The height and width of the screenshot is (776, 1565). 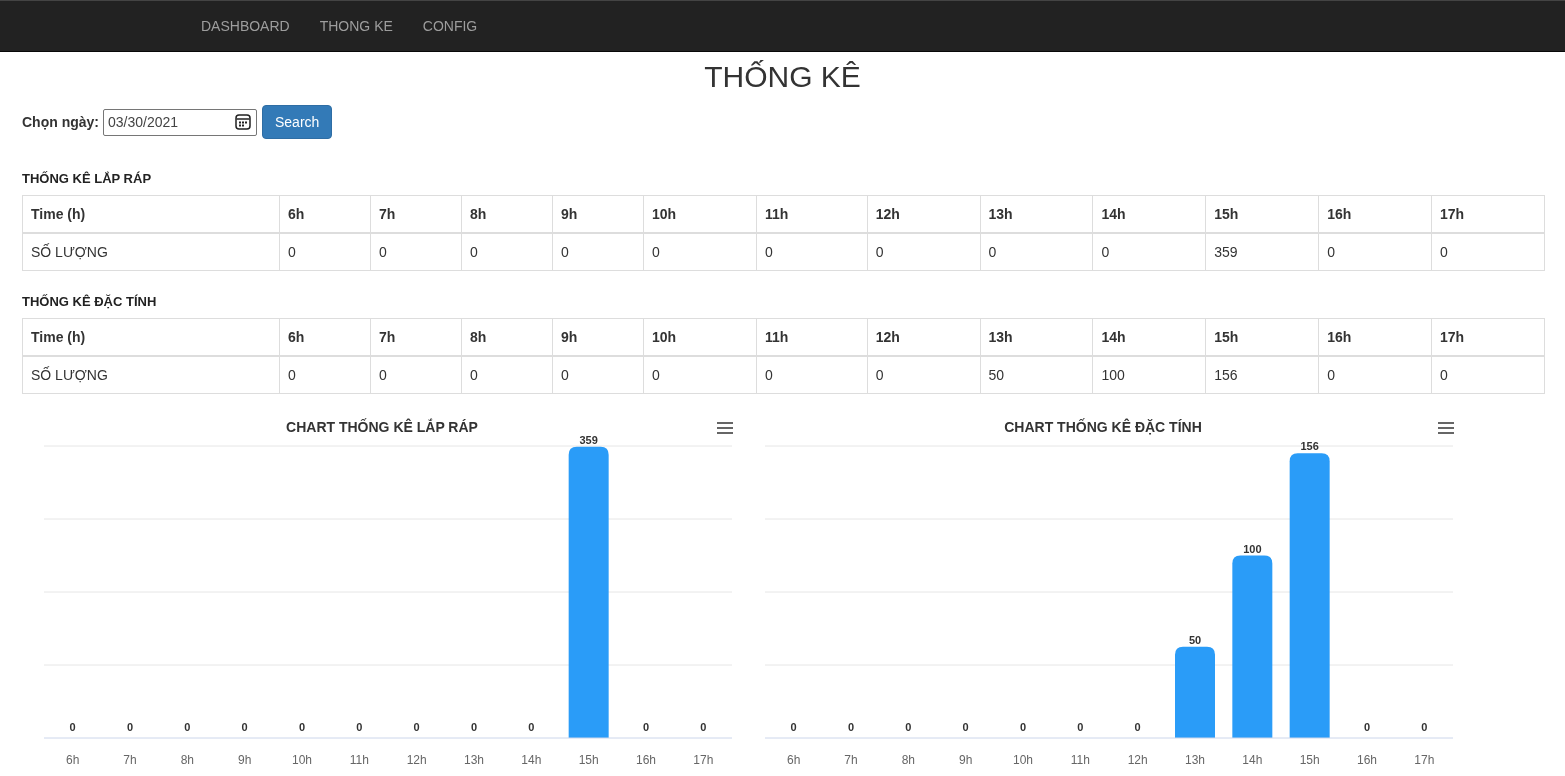 What do you see at coordinates (297, 122) in the screenshot?
I see `search-button: Search` at bounding box center [297, 122].